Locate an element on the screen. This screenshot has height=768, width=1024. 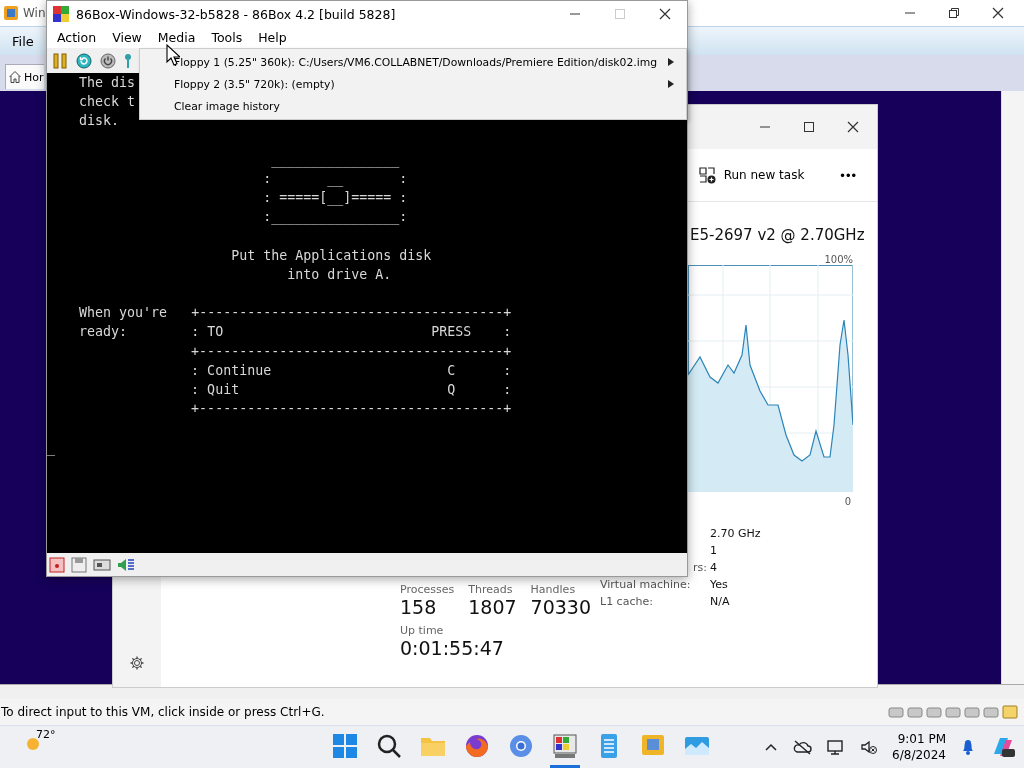
stat-value: 70330 is located at coordinates (561, 607).